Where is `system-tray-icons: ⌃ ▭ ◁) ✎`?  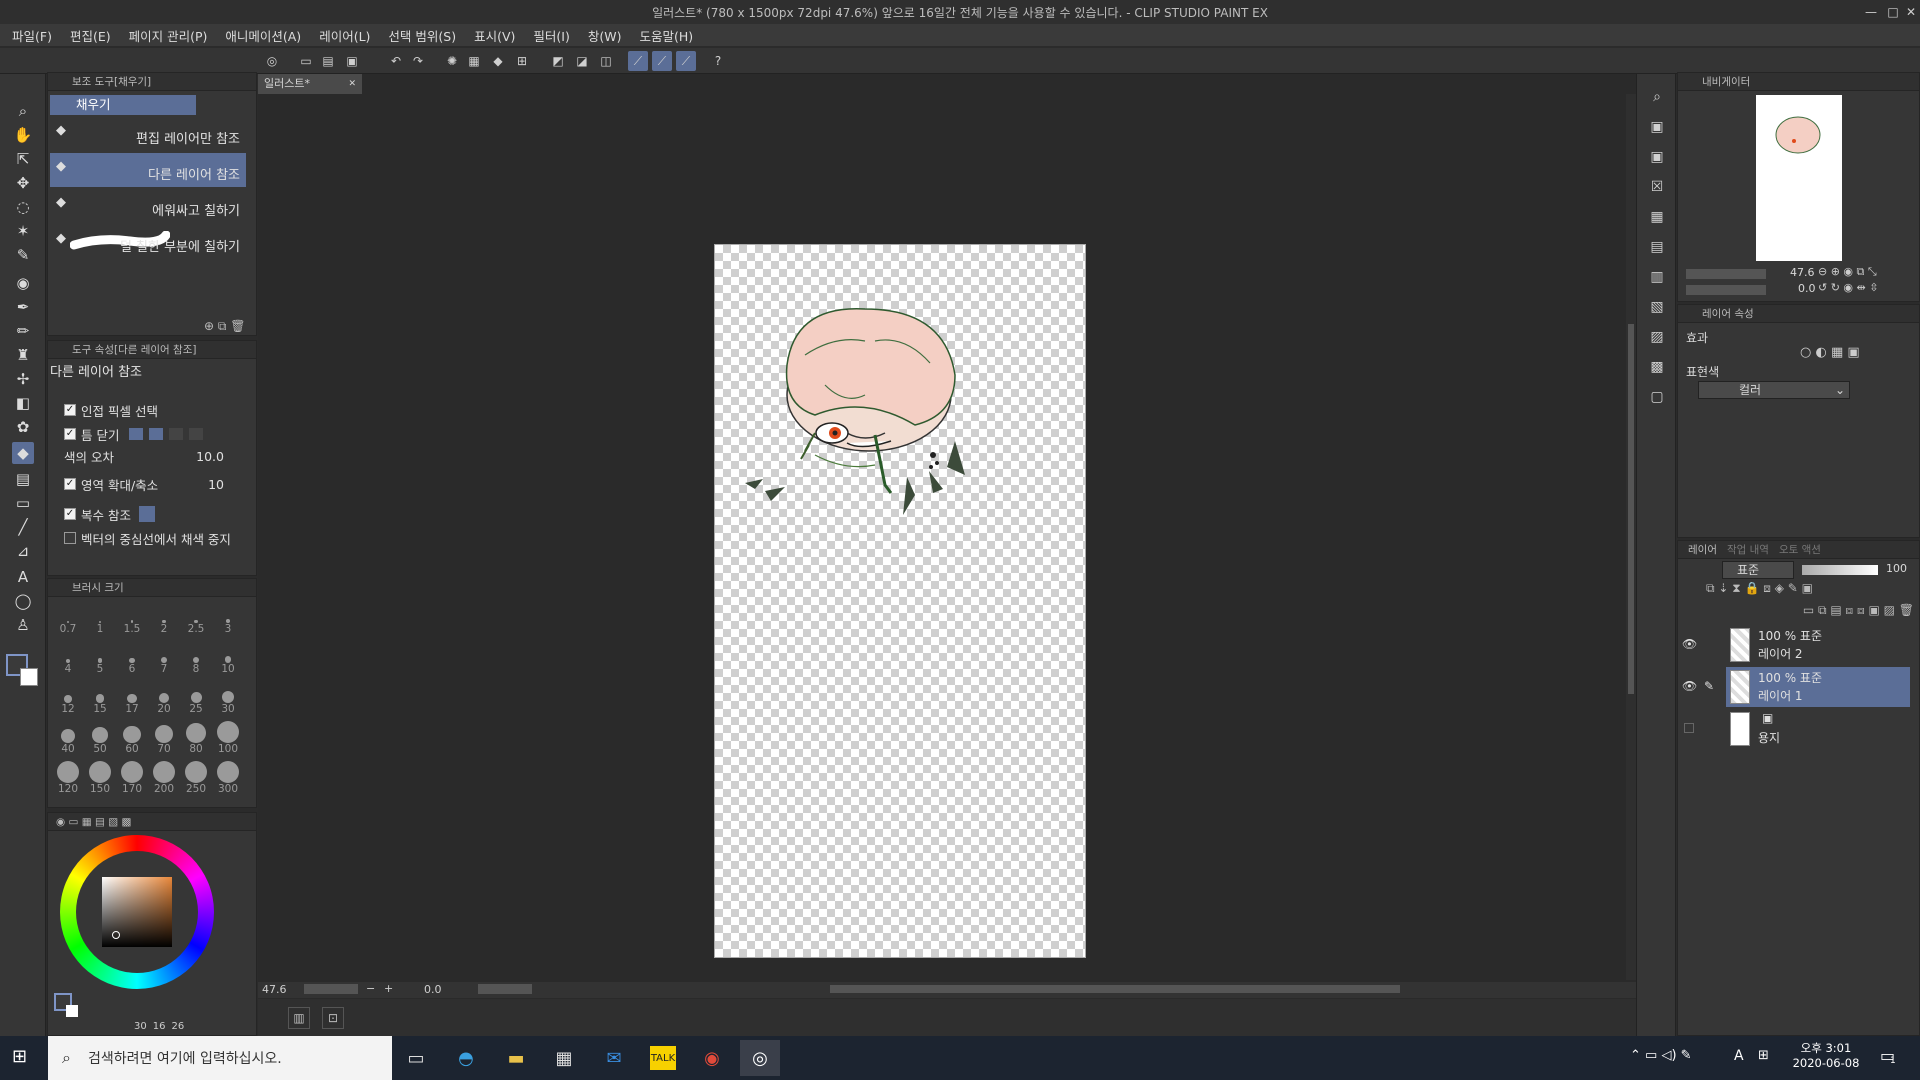
system-tray-icons: ⌃ ▭ ◁) ✎ is located at coordinates (1661, 1055).